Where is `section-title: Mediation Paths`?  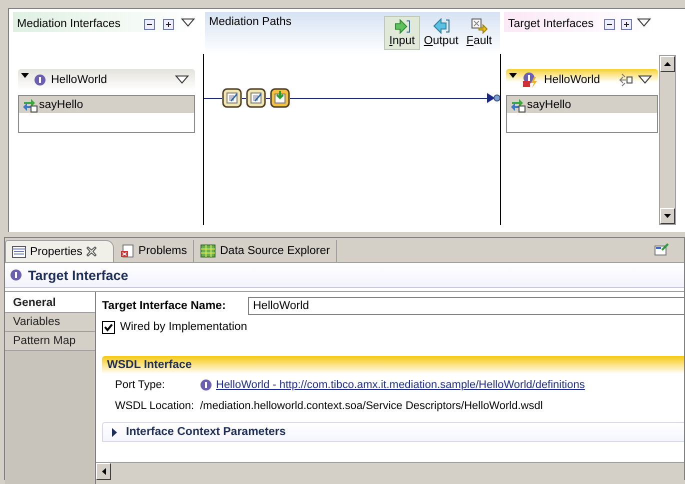
section-title: Mediation Paths is located at coordinates (250, 22).